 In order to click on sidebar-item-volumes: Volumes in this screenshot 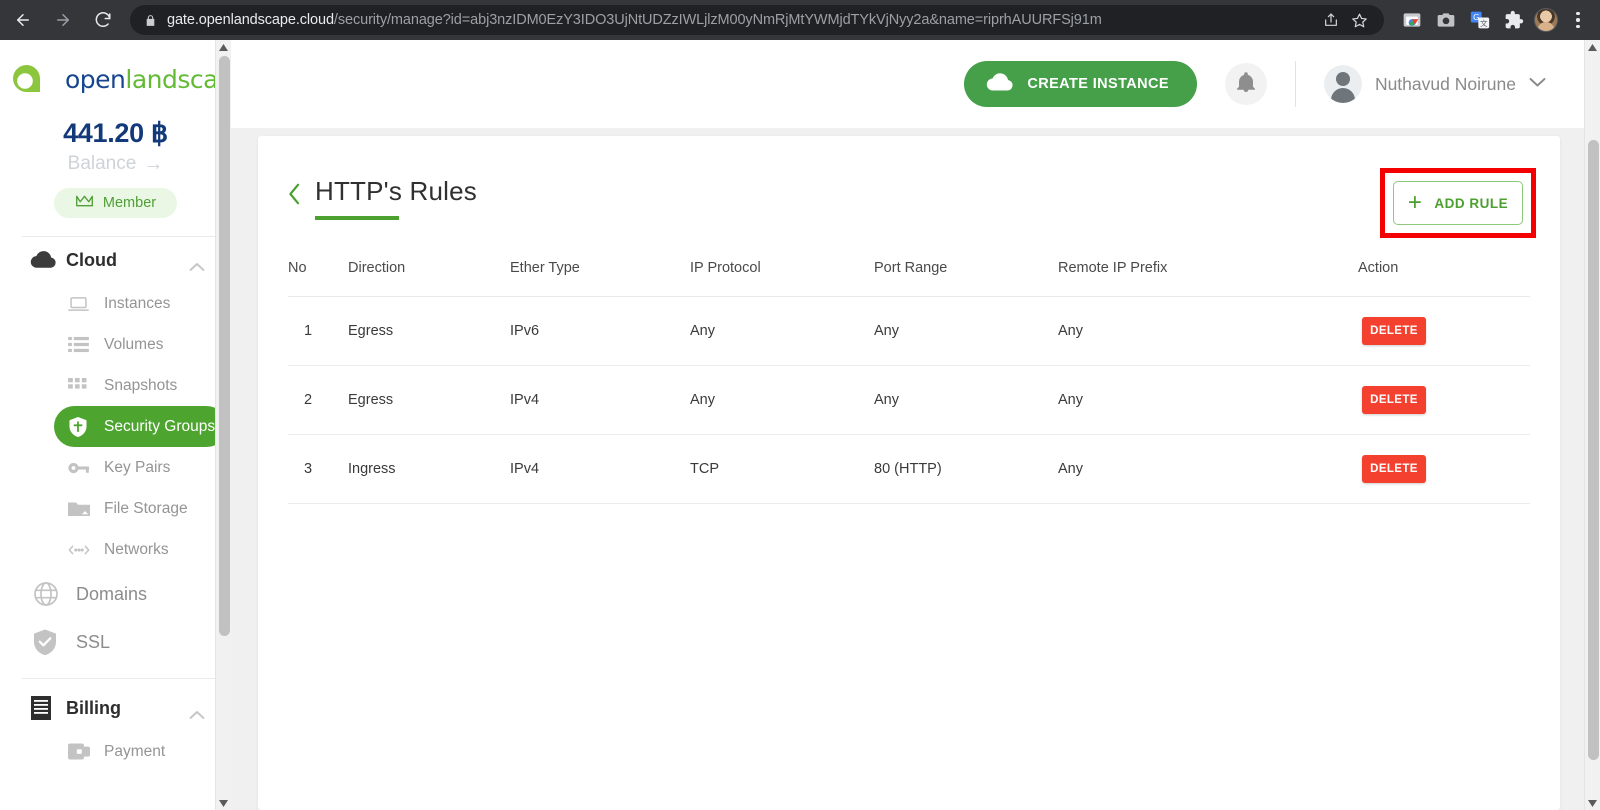, I will do `click(140, 344)`.